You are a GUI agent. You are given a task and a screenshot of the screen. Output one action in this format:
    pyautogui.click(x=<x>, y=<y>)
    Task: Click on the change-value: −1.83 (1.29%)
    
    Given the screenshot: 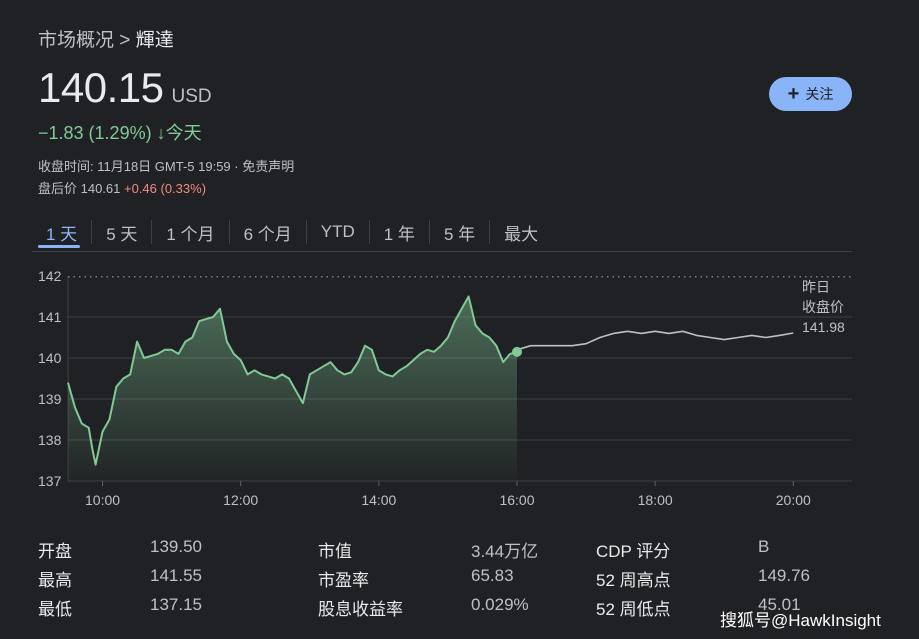 What is the action you would take?
    pyautogui.click(x=95, y=133)
    